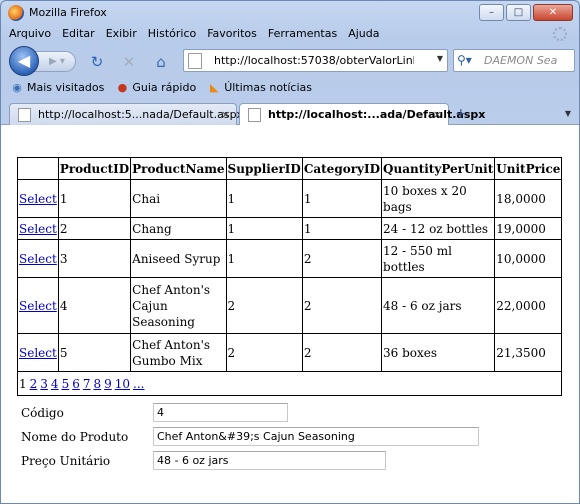  I want to click on cell-productname: Chef Anton's Cajun Seasoning, so click(178, 305).